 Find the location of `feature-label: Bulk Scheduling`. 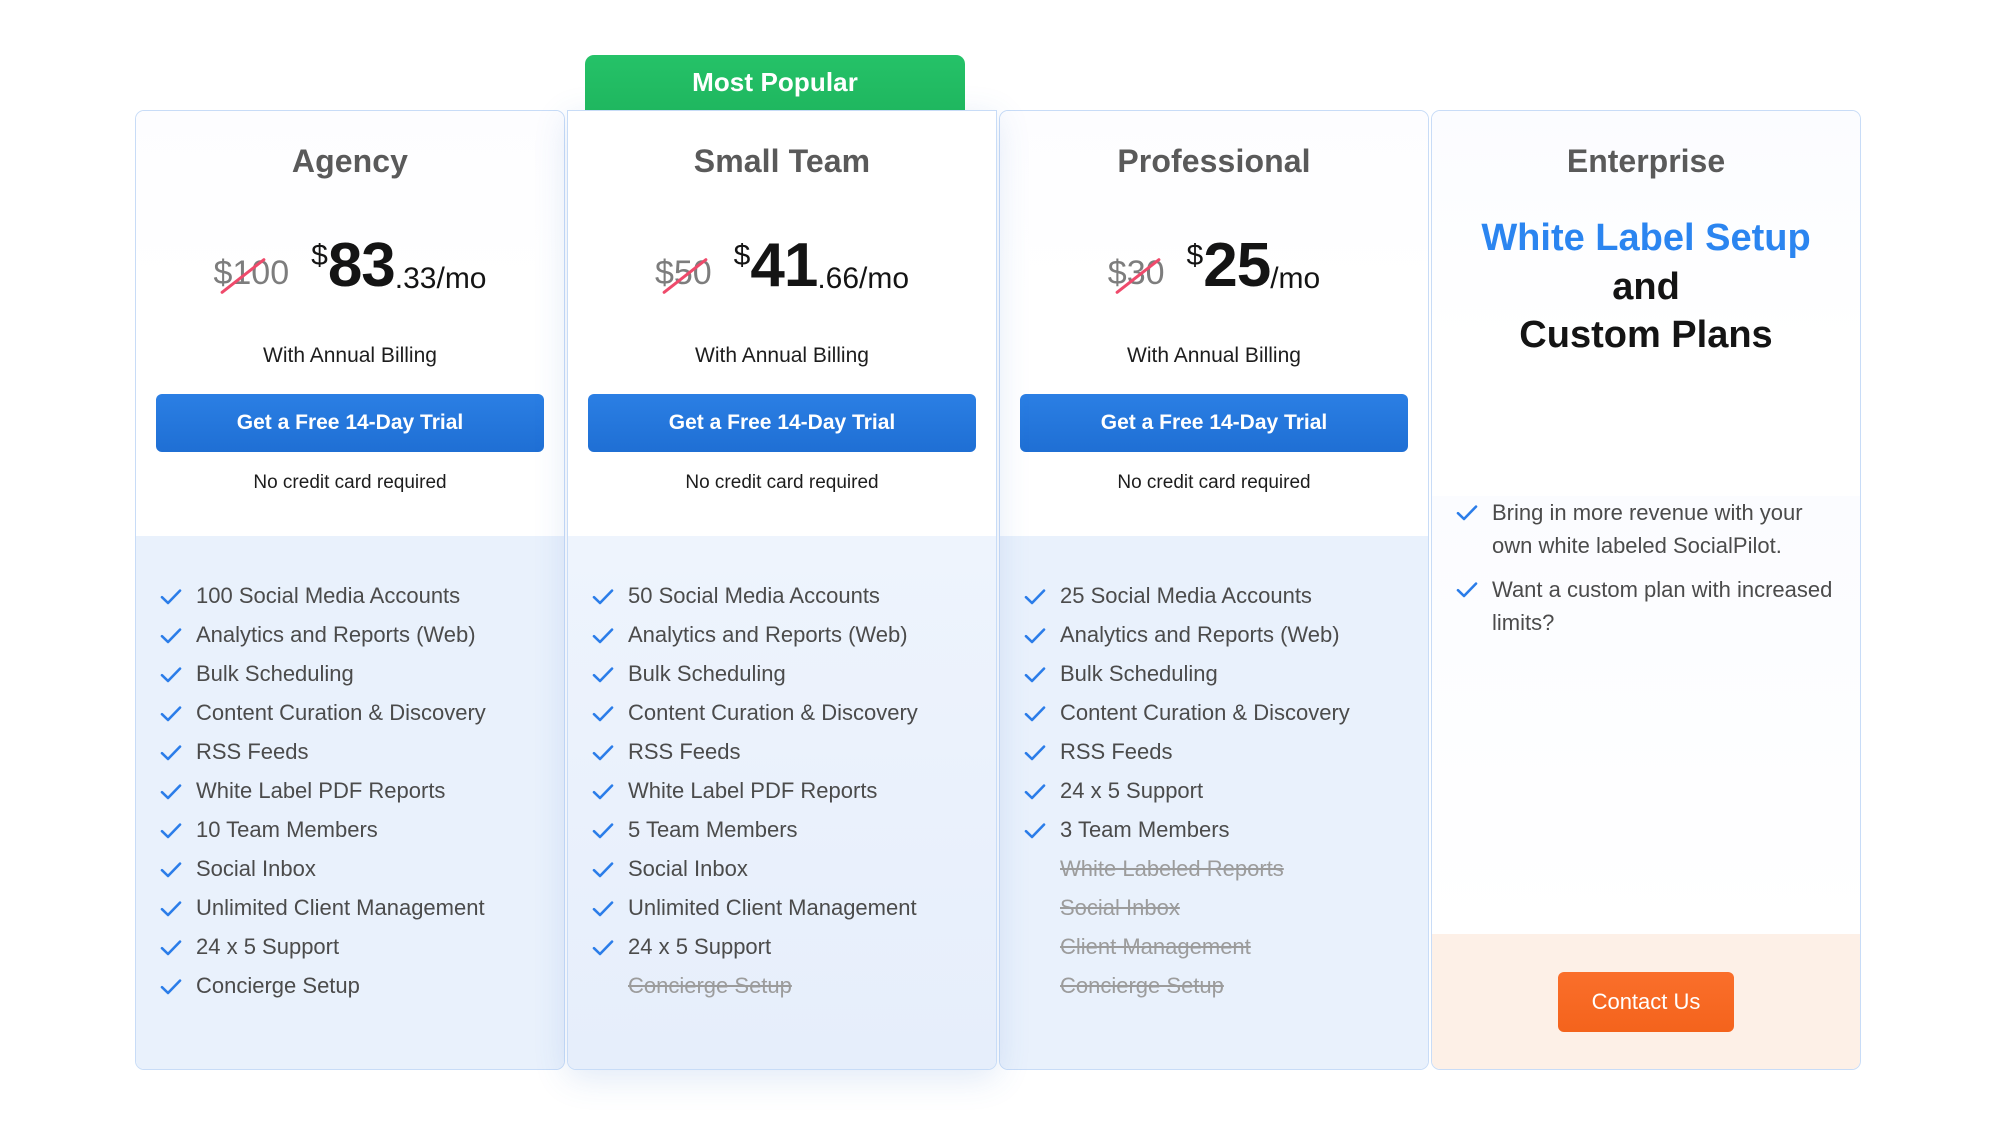

feature-label: Bulk Scheduling is located at coordinates (707, 673).